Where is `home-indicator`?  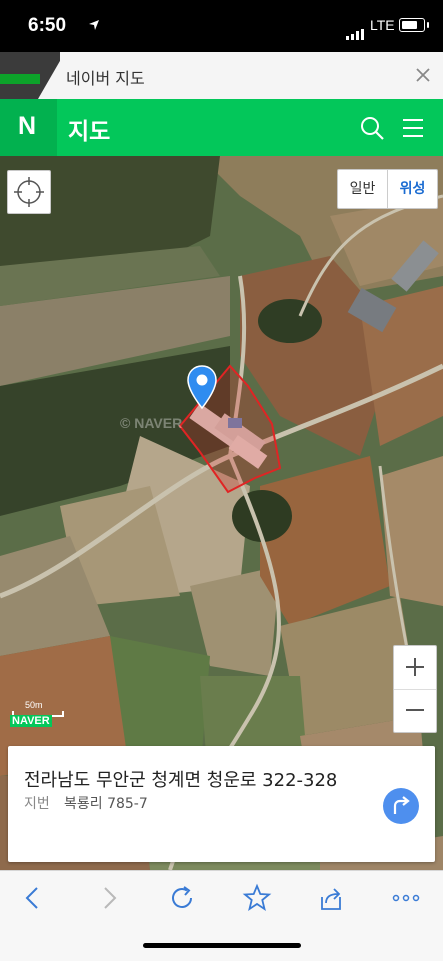 home-indicator is located at coordinates (222, 945).